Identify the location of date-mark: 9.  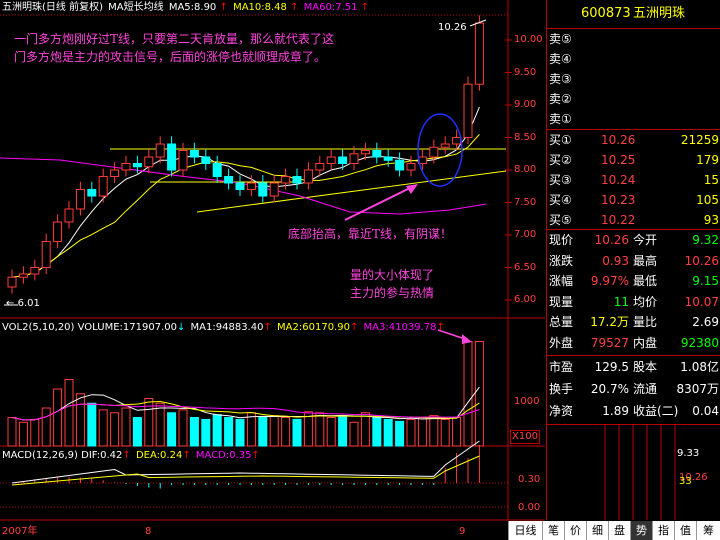
(462, 531).